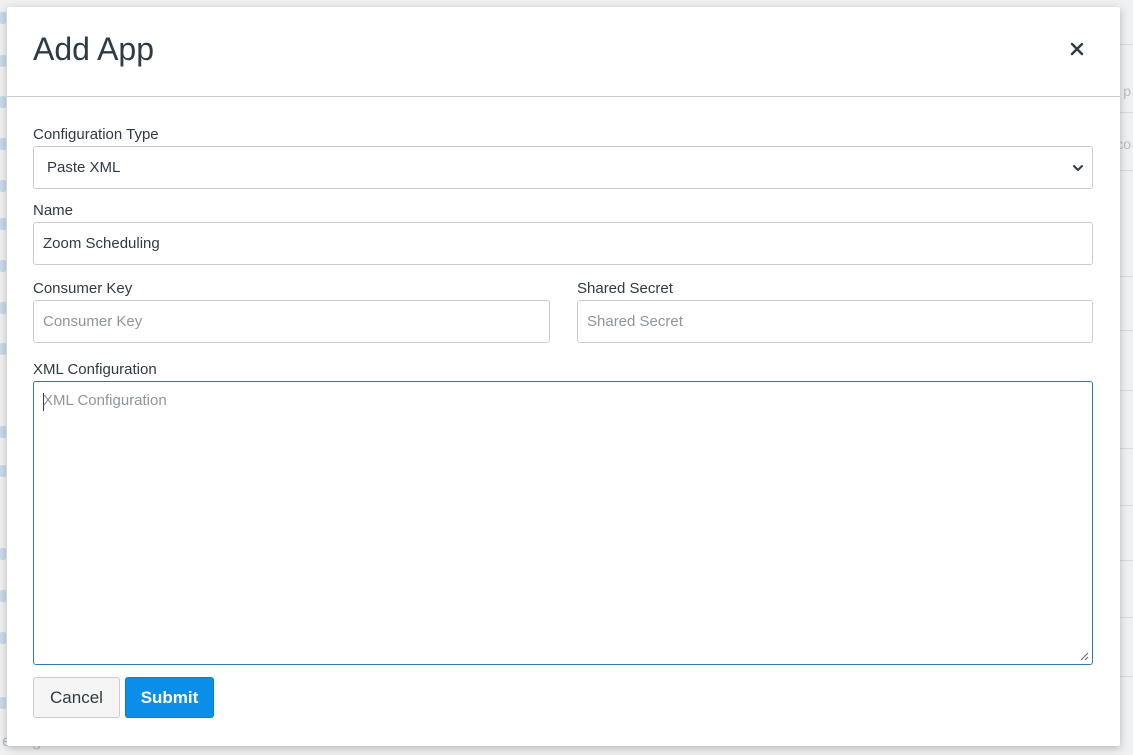 The image size is (1133, 755). Describe the element at coordinates (563, 52) in the screenshot. I see `dialog-header: Add App` at that location.